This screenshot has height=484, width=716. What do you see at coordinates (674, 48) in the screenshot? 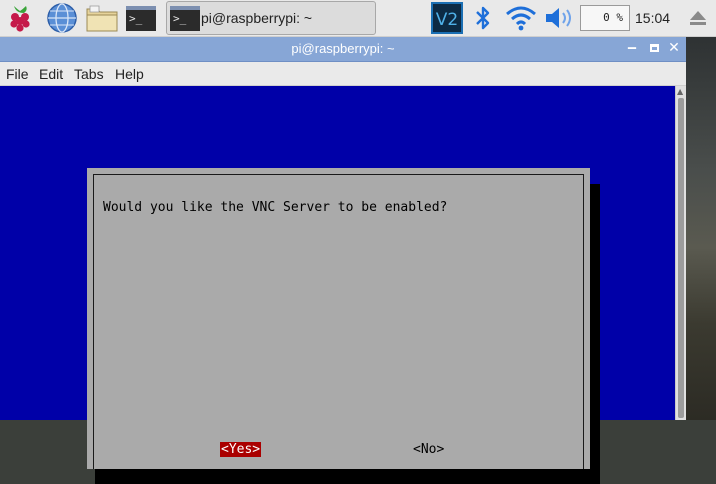
I see `close-button: ✕` at bounding box center [674, 48].